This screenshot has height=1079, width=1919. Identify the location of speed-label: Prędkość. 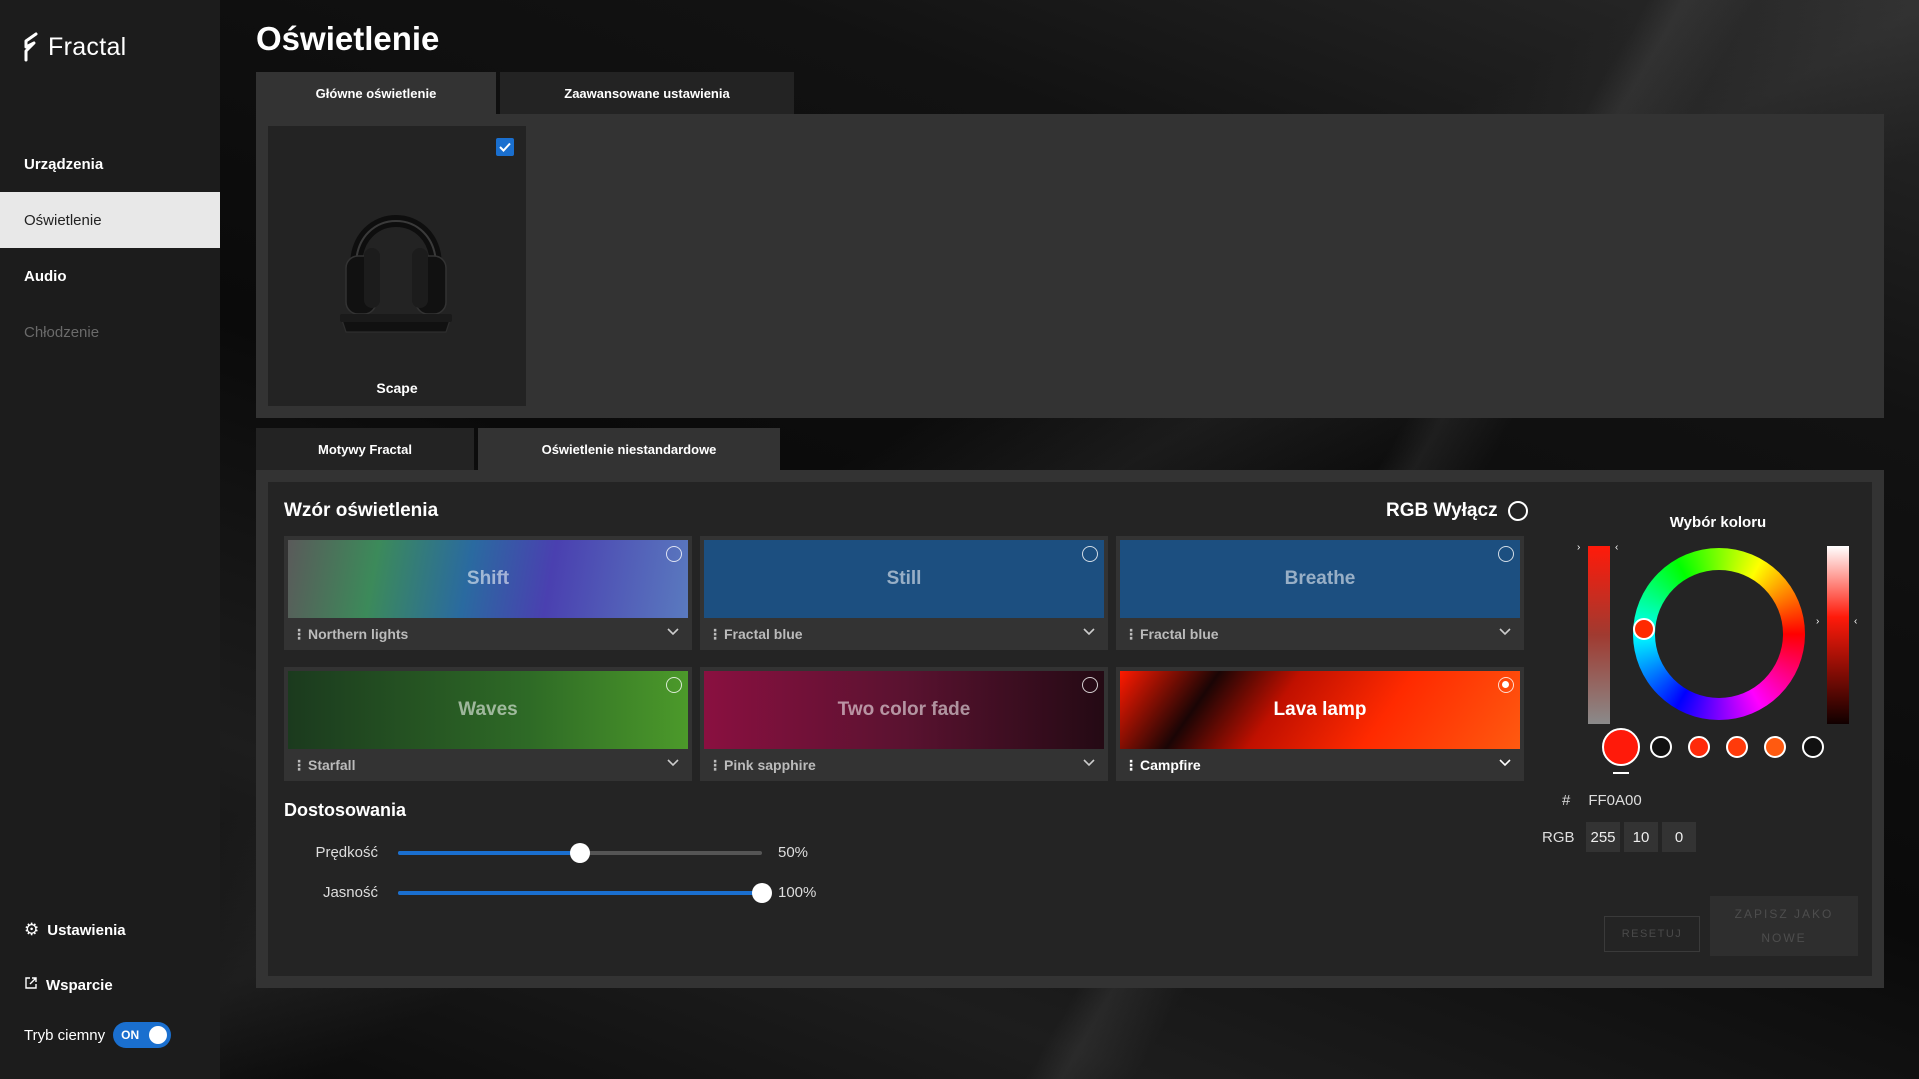
(346, 852).